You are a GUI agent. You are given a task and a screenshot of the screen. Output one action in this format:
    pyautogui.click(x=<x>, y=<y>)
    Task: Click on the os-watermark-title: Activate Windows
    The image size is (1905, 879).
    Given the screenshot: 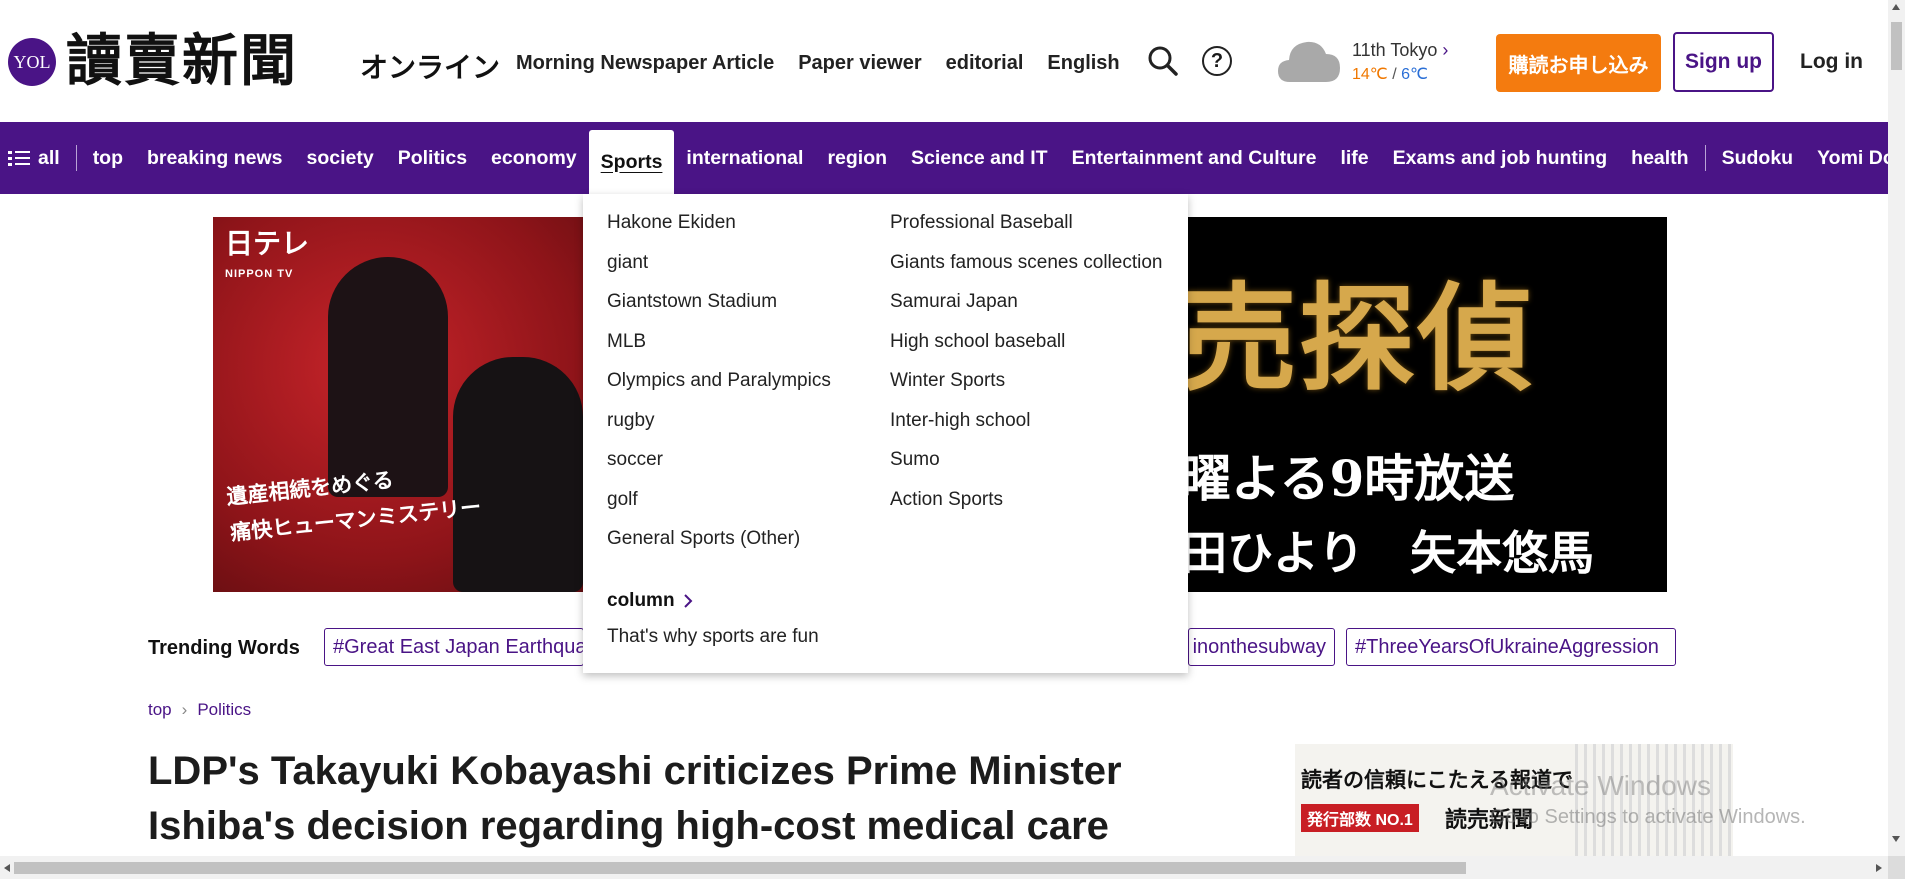 What is the action you would take?
    pyautogui.click(x=1600, y=785)
    